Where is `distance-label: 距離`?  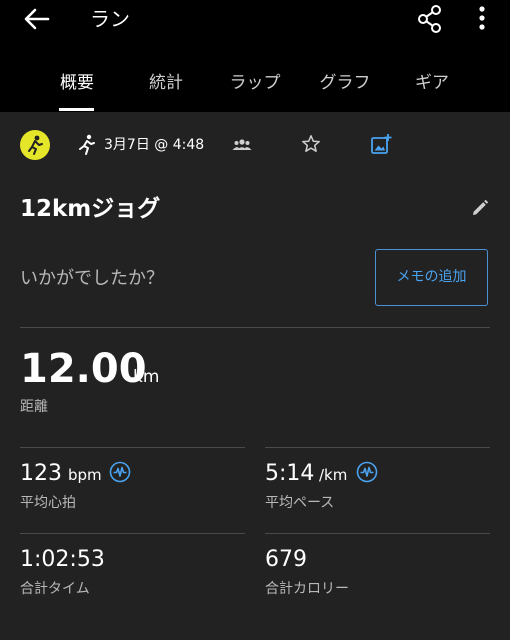
distance-label: 距離 is located at coordinates (34, 407).